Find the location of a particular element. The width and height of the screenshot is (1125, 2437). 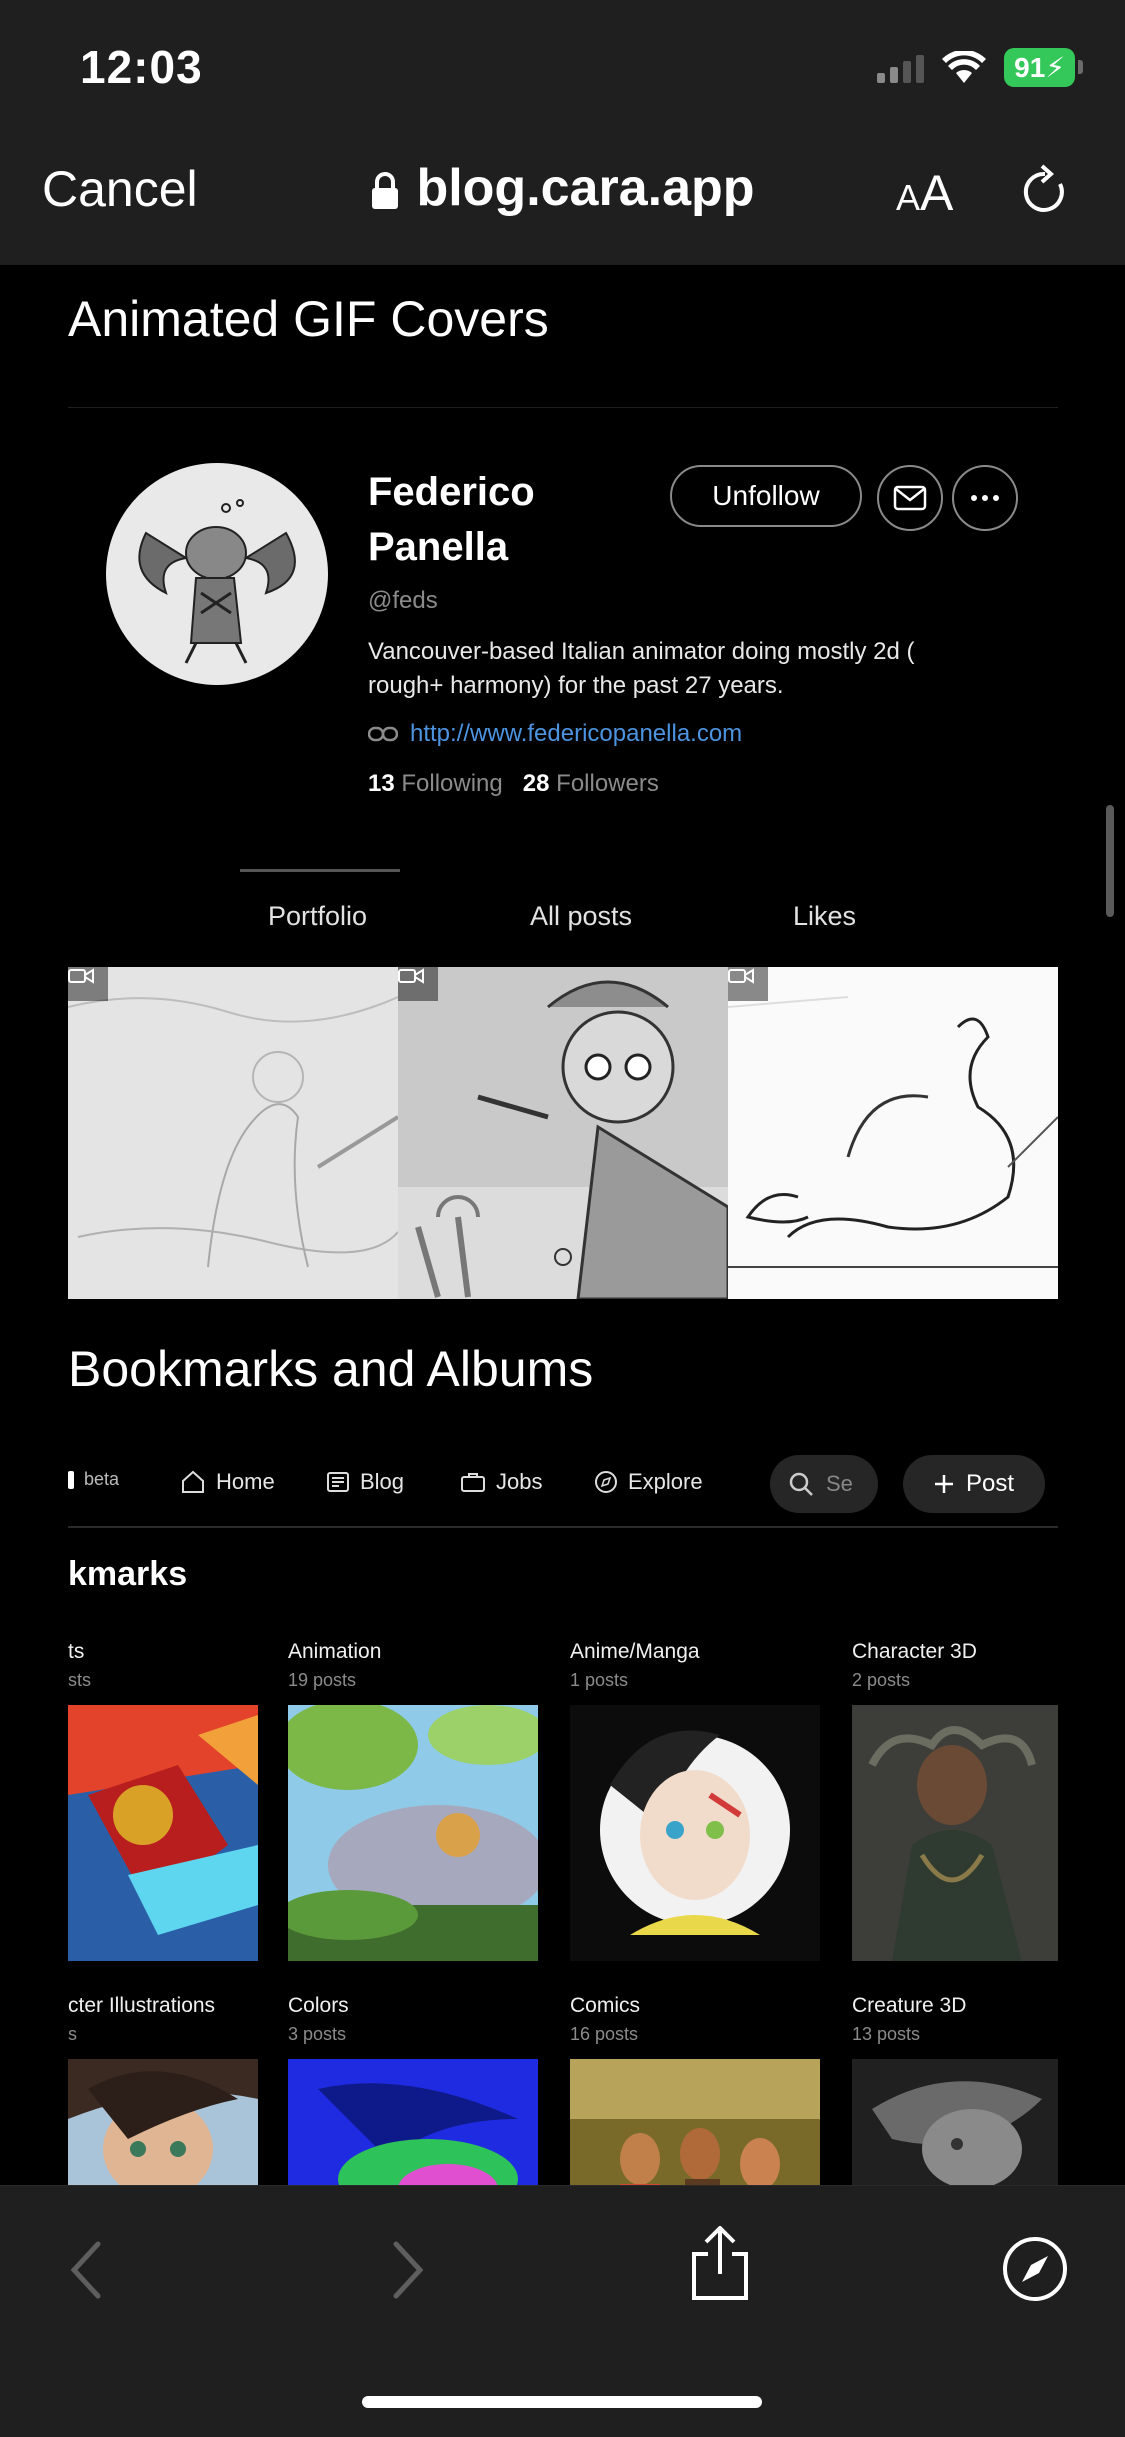

album-card: Colors 3 posts is located at coordinates (413, 2089).